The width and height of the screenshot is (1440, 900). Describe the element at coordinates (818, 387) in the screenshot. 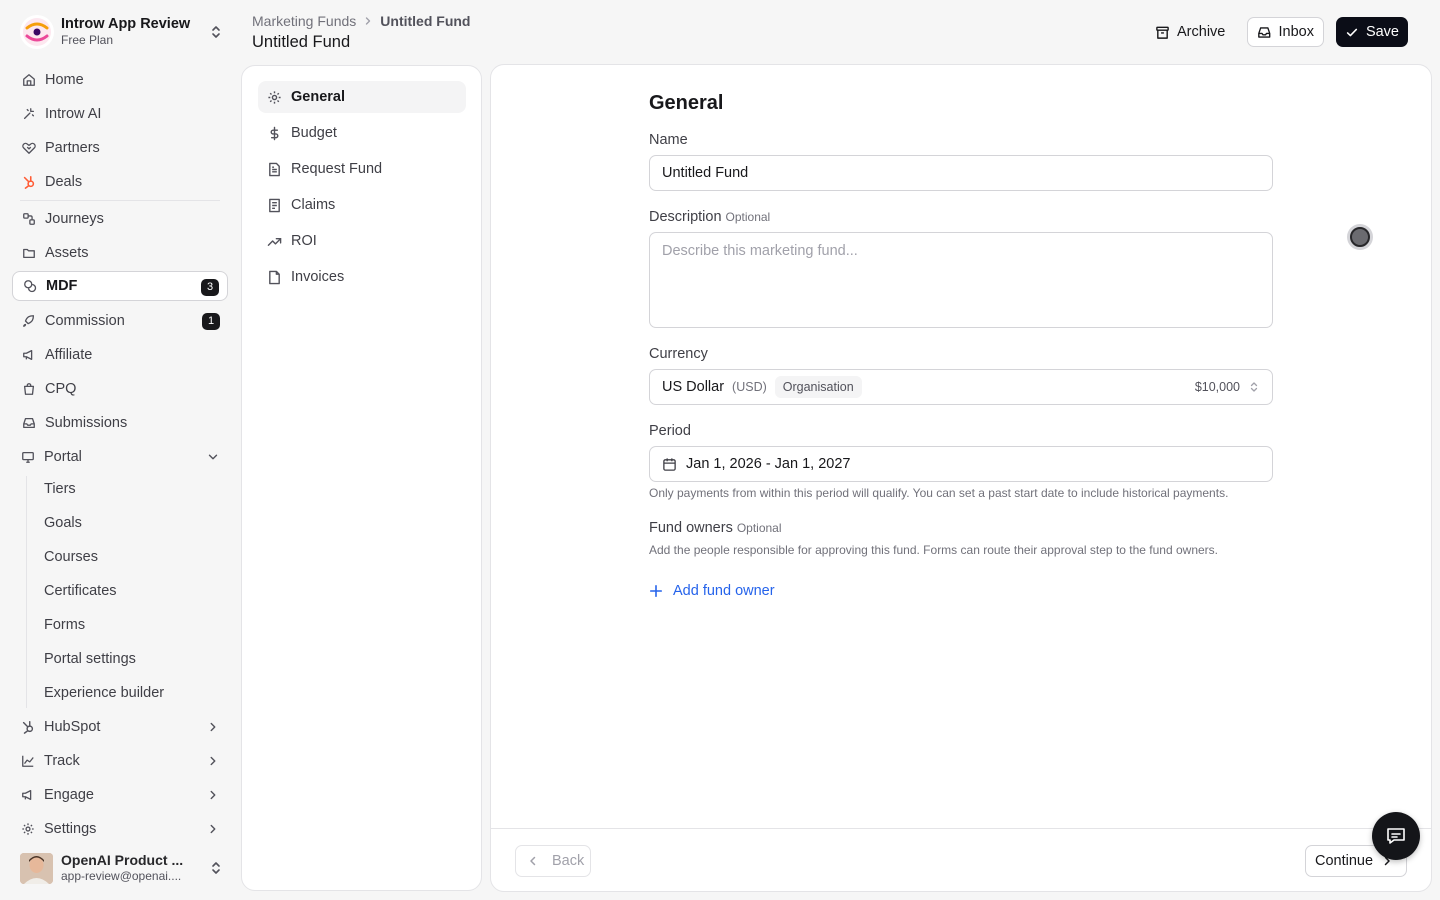

I see `organisation-badge: Organisation` at that location.